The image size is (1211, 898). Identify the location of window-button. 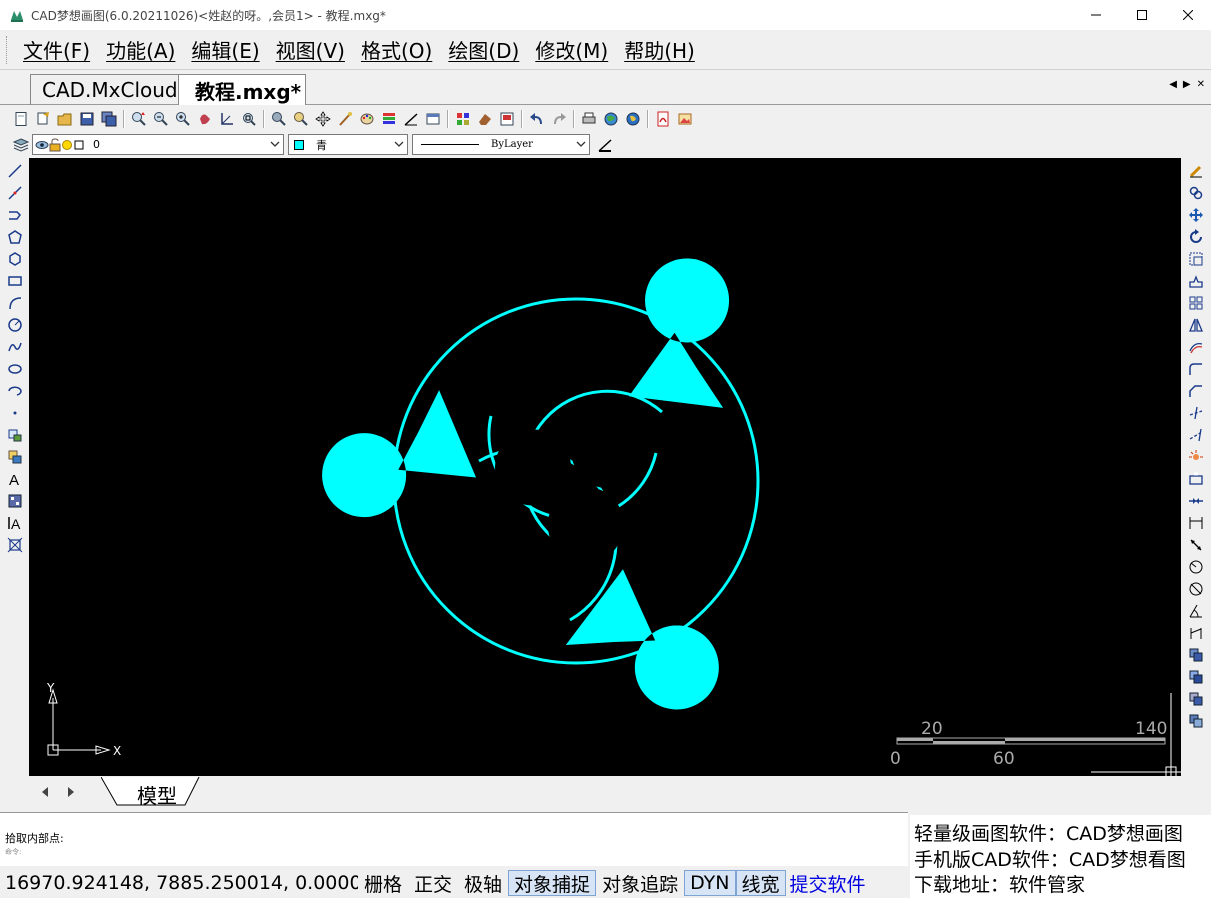
(433, 119).